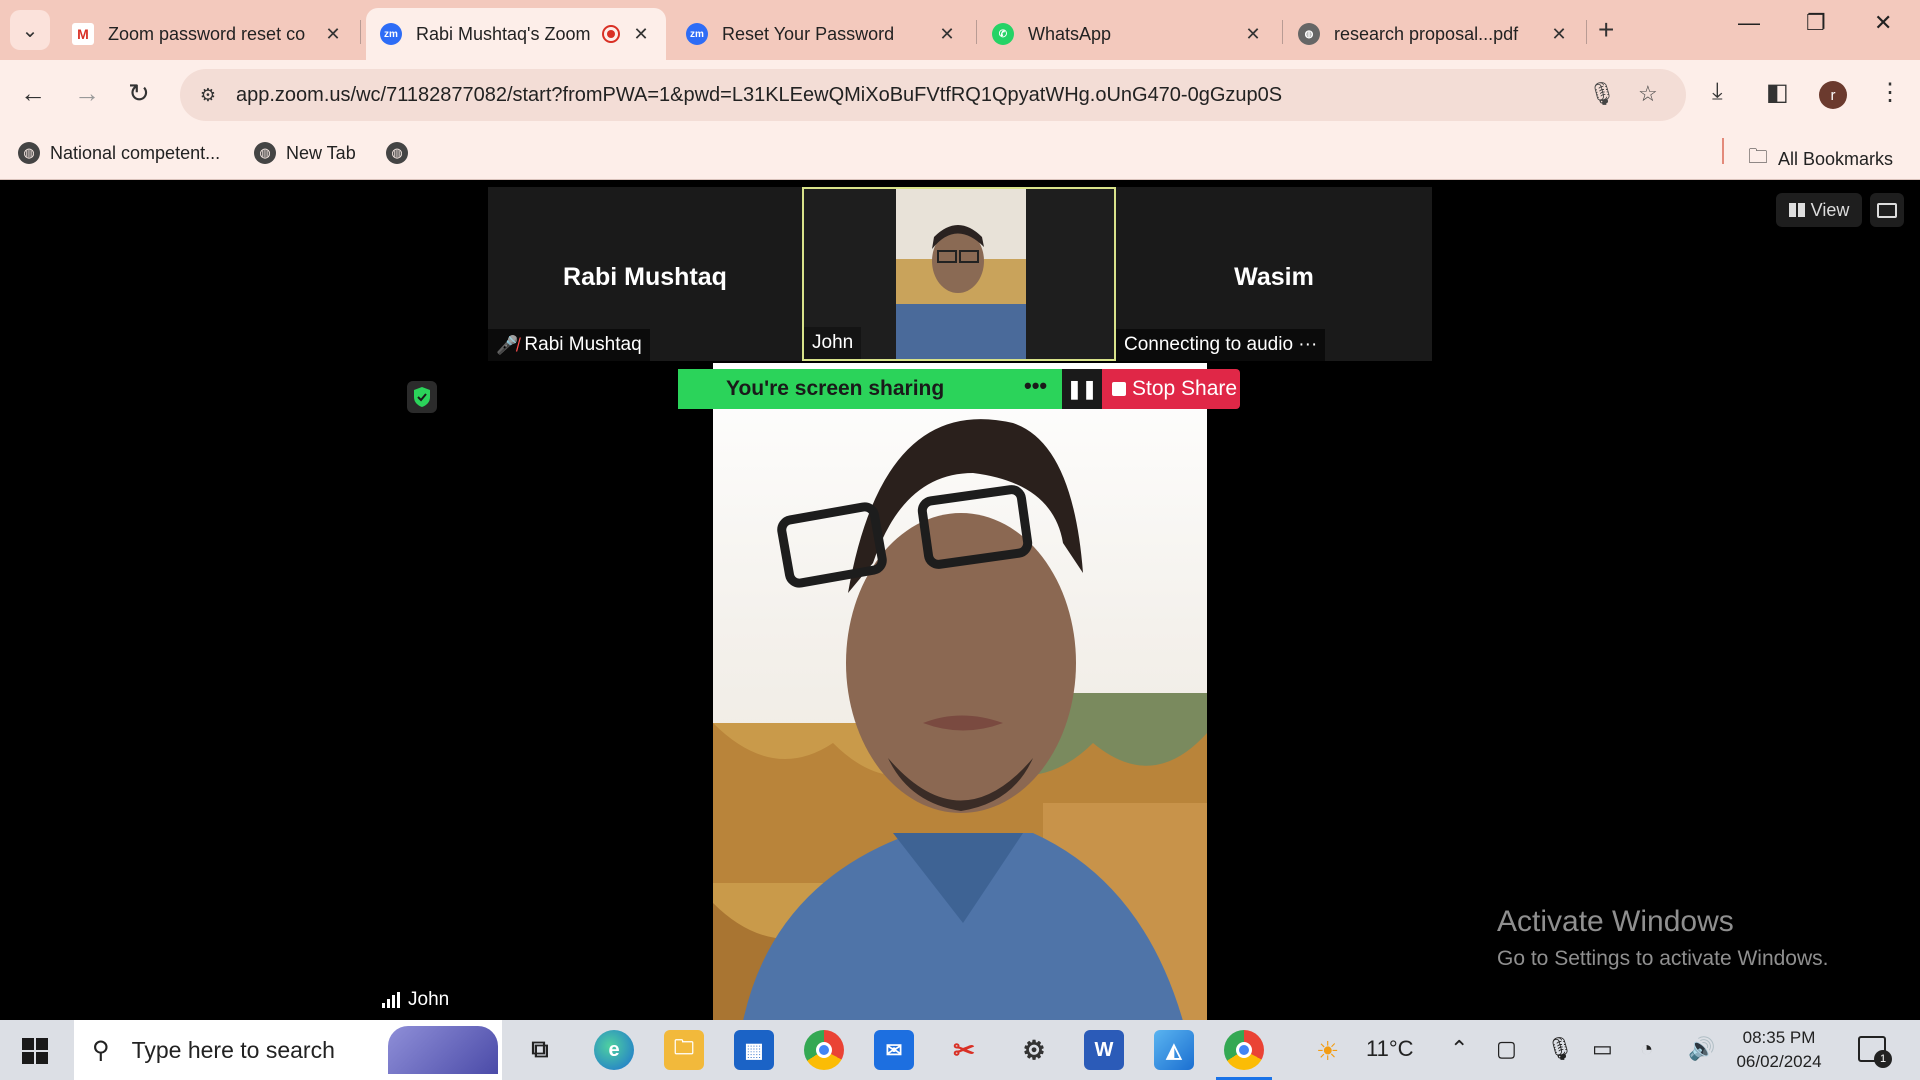 The height and width of the screenshot is (1080, 1920). I want to click on file-explorer-icon: 🗀, so click(684, 1050).